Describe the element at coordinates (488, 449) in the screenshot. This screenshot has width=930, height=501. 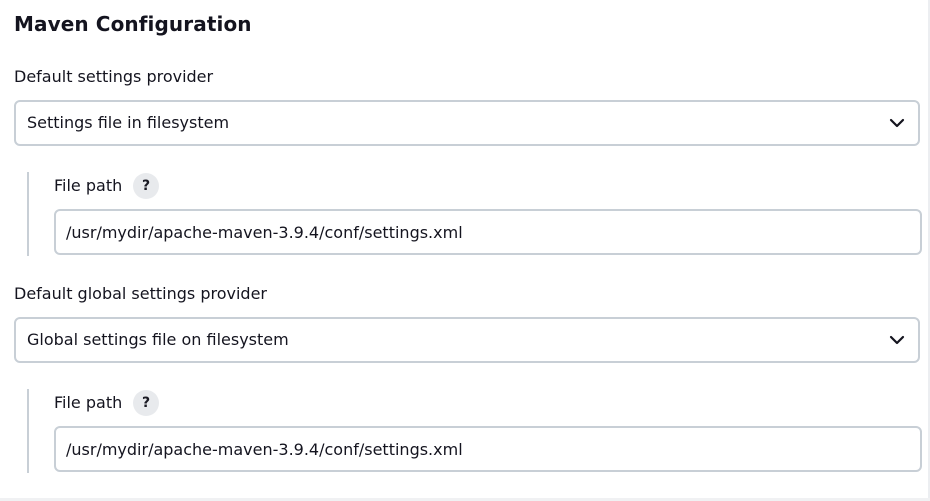
I see `global-settings-file-path-input` at that location.